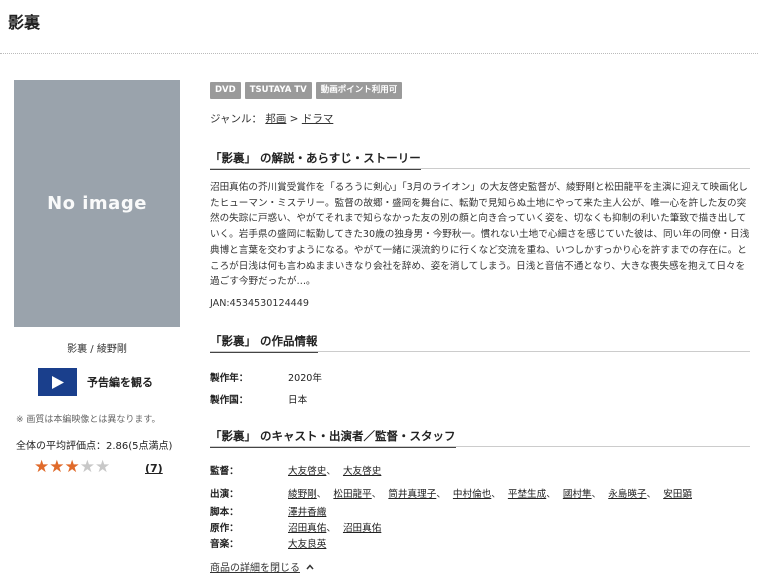 The height and width of the screenshot is (585, 758). What do you see at coordinates (259, 303) in the screenshot?
I see `jan-code: JAN:4534530124449` at bounding box center [259, 303].